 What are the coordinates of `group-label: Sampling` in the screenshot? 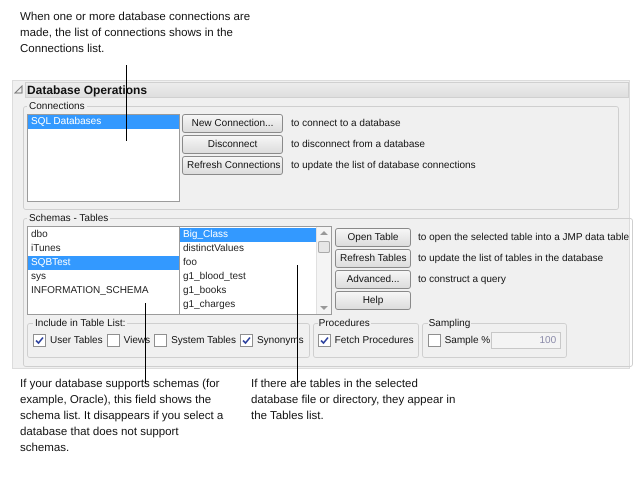 It's located at (450, 324).